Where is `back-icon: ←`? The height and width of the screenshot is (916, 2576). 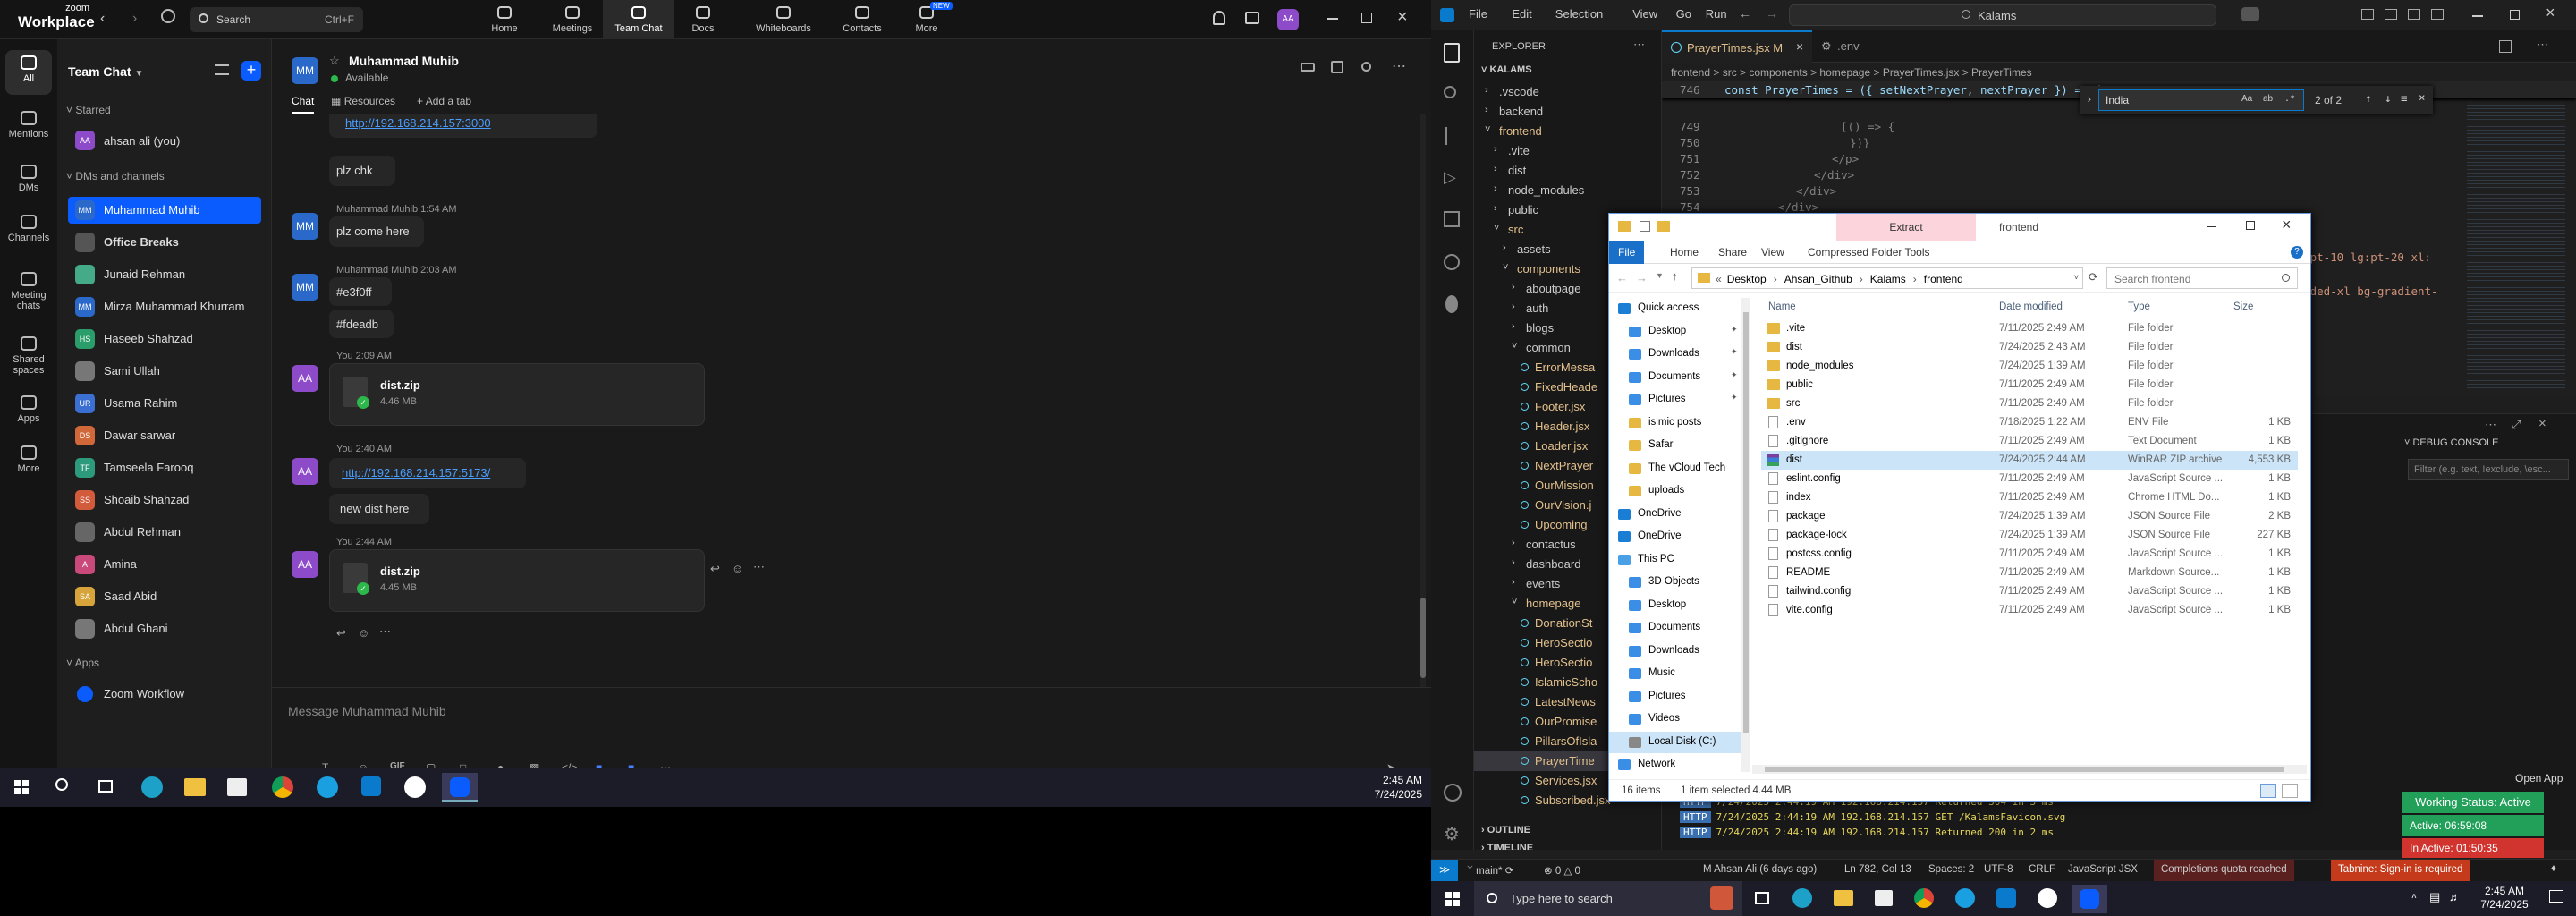
back-icon: ← is located at coordinates (1622, 277).